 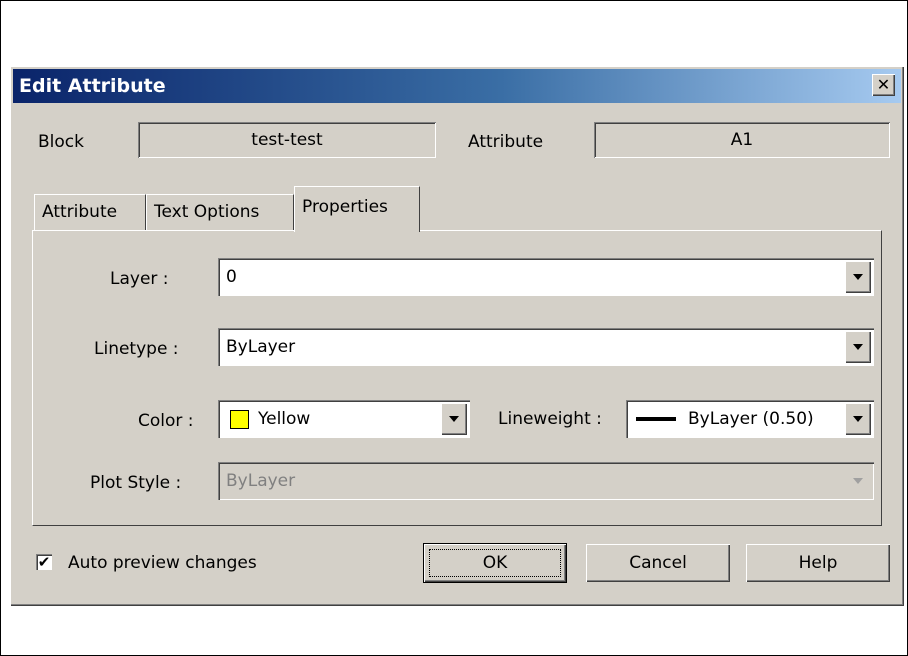 I want to click on block-value: test-test, so click(x=287, y=140).